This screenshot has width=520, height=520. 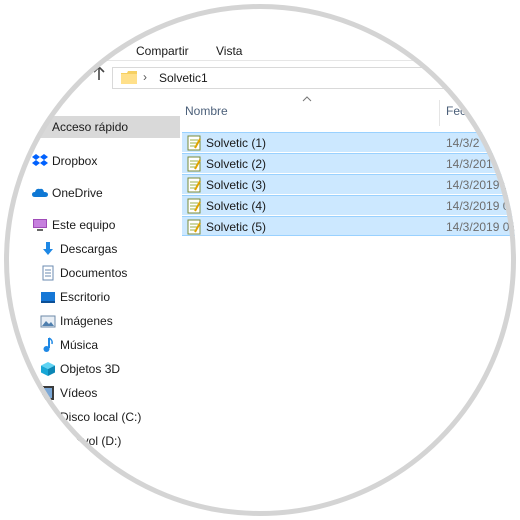 I want to click on column-header-date: Fec, so click(x=456, y=111).